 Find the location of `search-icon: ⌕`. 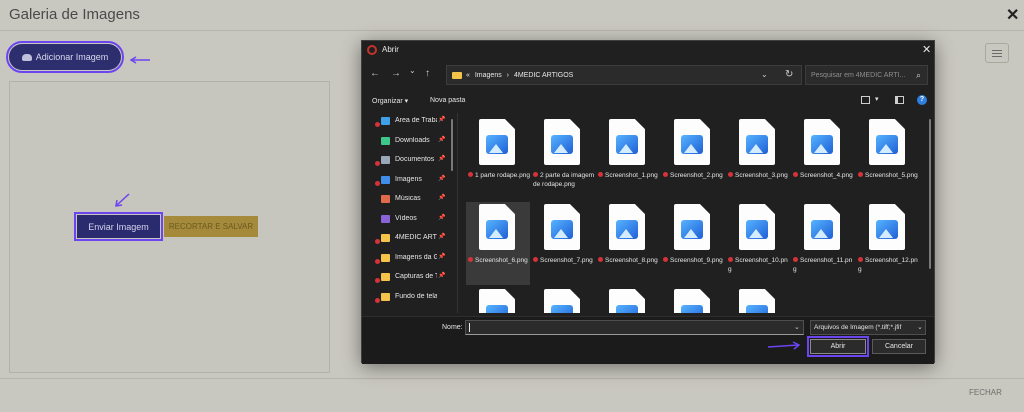

search-icon: ⌕ is located at coordinates (918, 75).